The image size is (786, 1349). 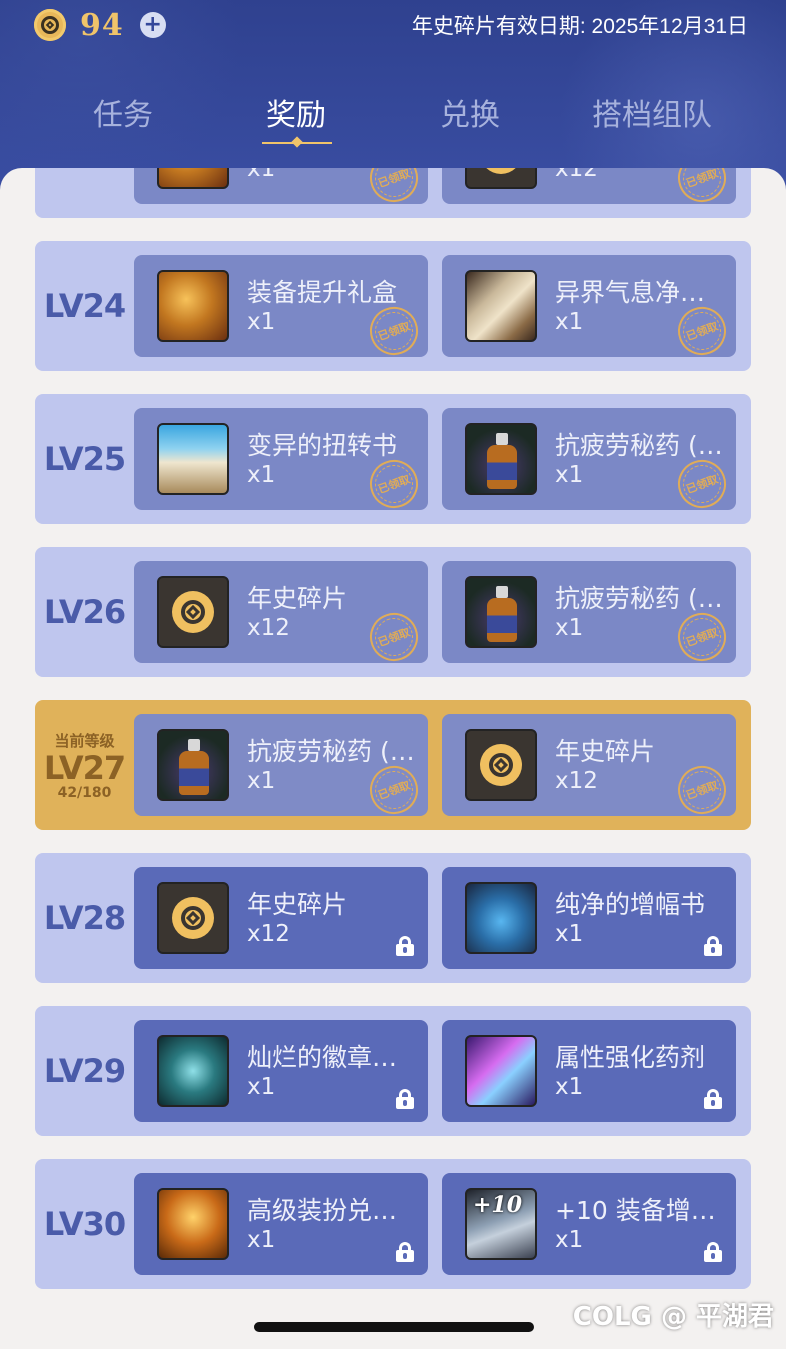 I want to click on chronicle-coin-icon, so click(x=50, y=25).